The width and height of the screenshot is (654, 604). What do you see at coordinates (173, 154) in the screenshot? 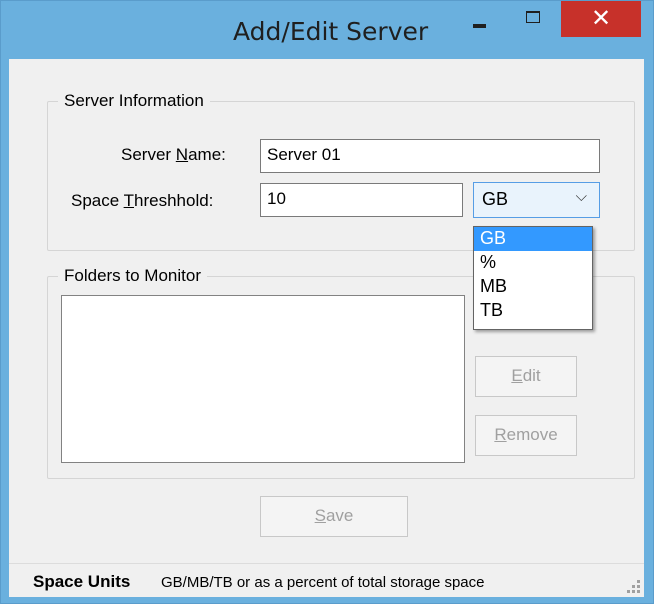
I see `server-name-label: Server Name:` at bounding box center [173, 154].